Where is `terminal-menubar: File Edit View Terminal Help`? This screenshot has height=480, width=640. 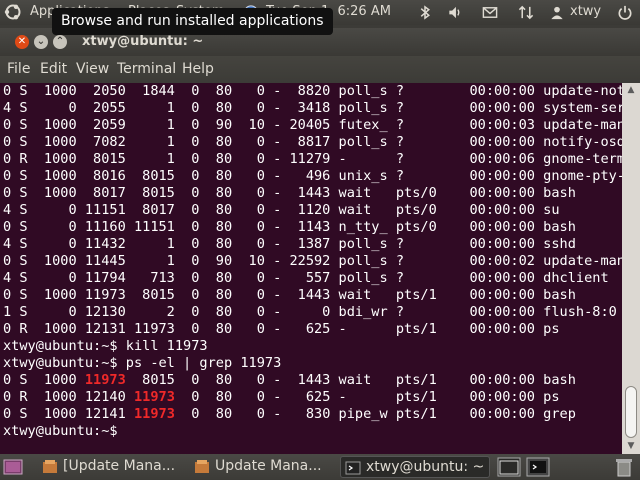 terminal-menubar: File Edit View Terminal Help is located at coordinates (320, 69).